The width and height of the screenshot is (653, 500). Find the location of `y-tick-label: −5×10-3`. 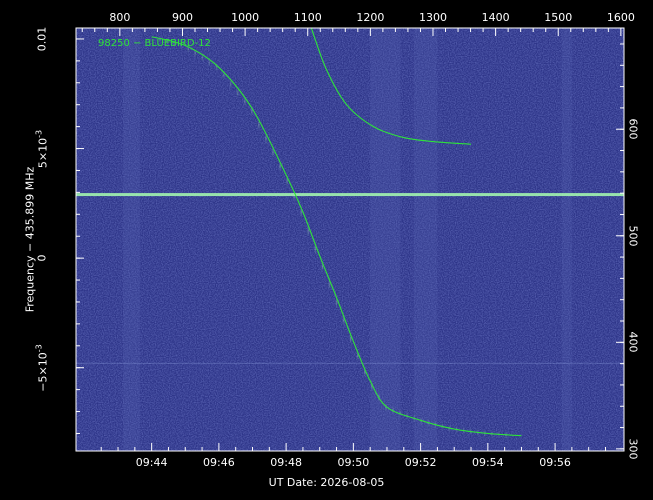

y-tick-label: −5×10-3 is located at coordinates (42, 367).